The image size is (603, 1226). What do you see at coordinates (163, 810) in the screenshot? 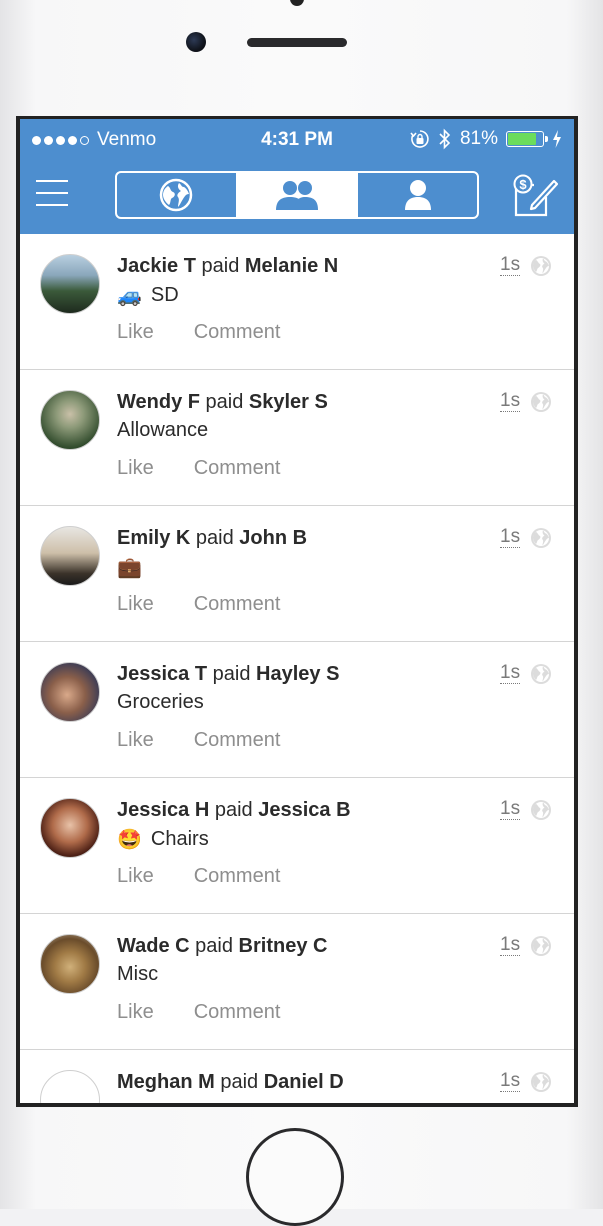
I see `sender-name: Jessica H` at bounding box center [163, 810].